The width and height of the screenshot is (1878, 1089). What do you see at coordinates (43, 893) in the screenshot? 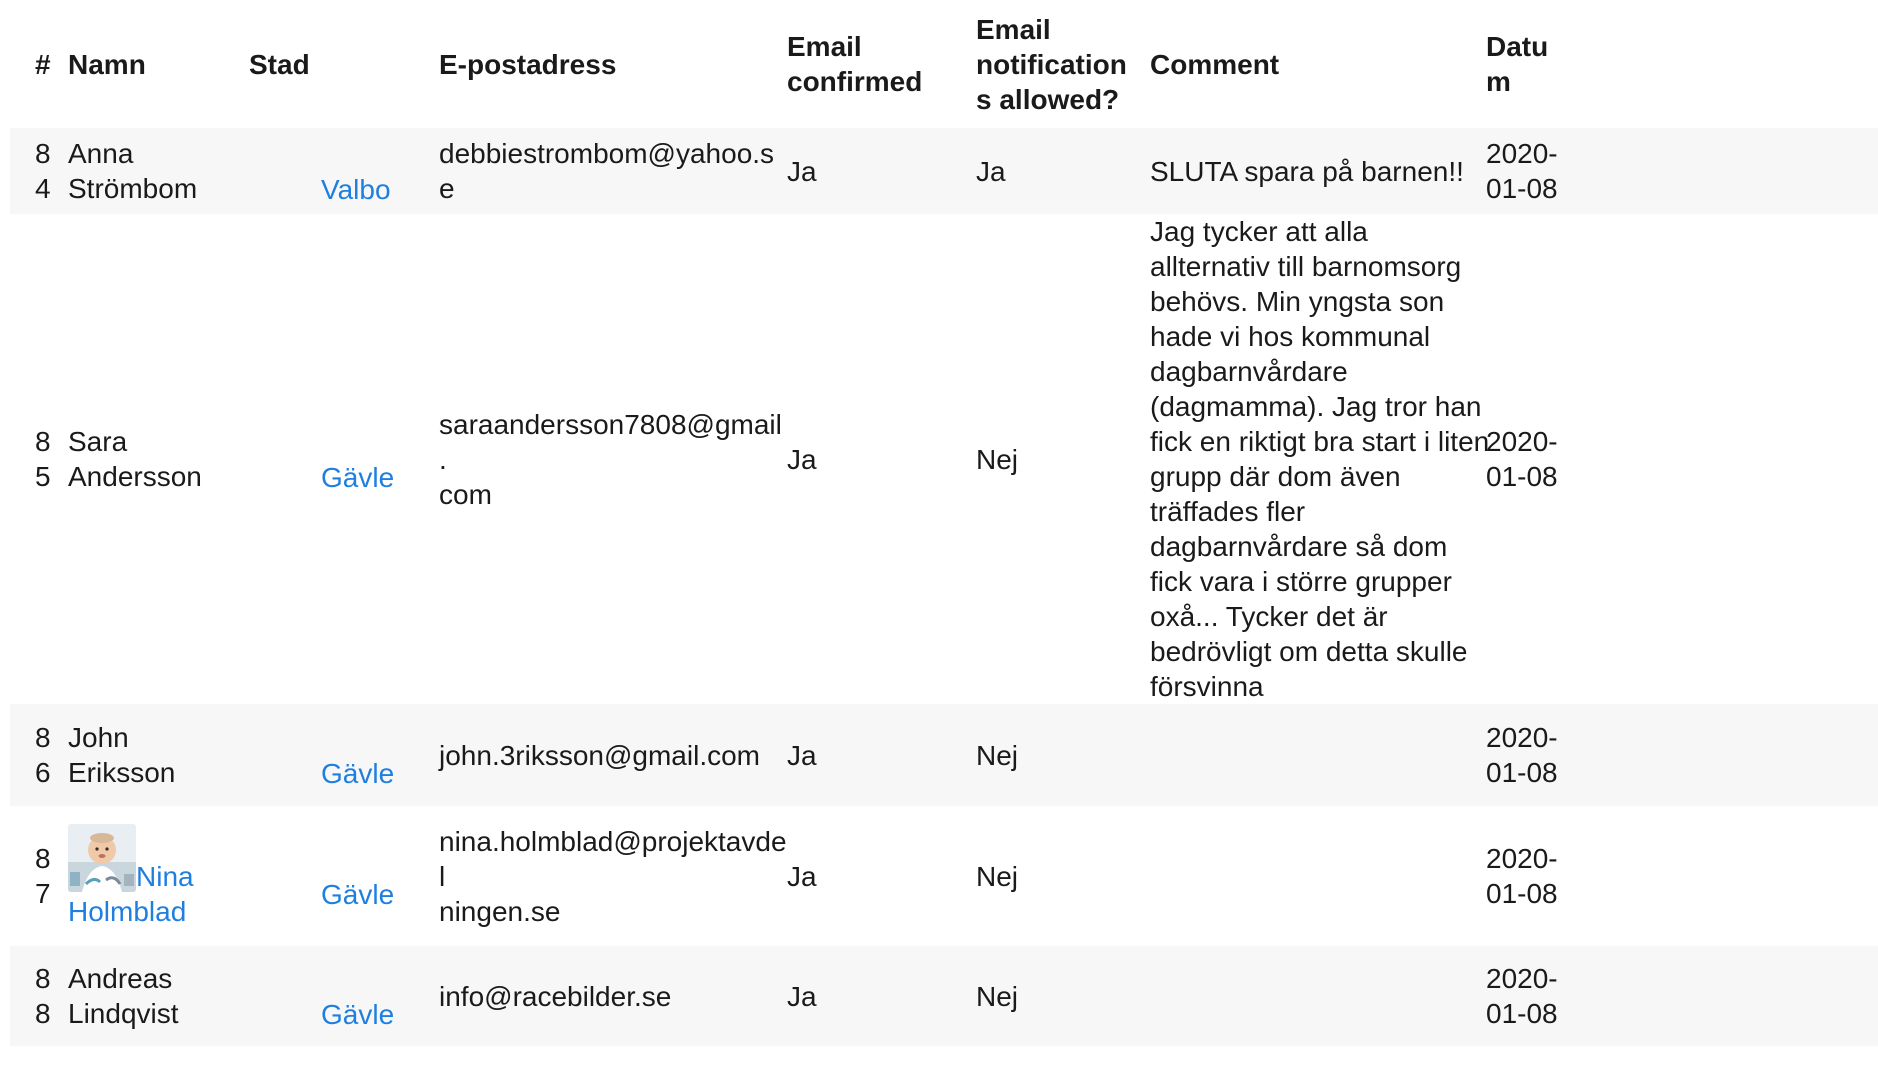
I see `row-number-line-2: 7` at bounding box center [43, 893].